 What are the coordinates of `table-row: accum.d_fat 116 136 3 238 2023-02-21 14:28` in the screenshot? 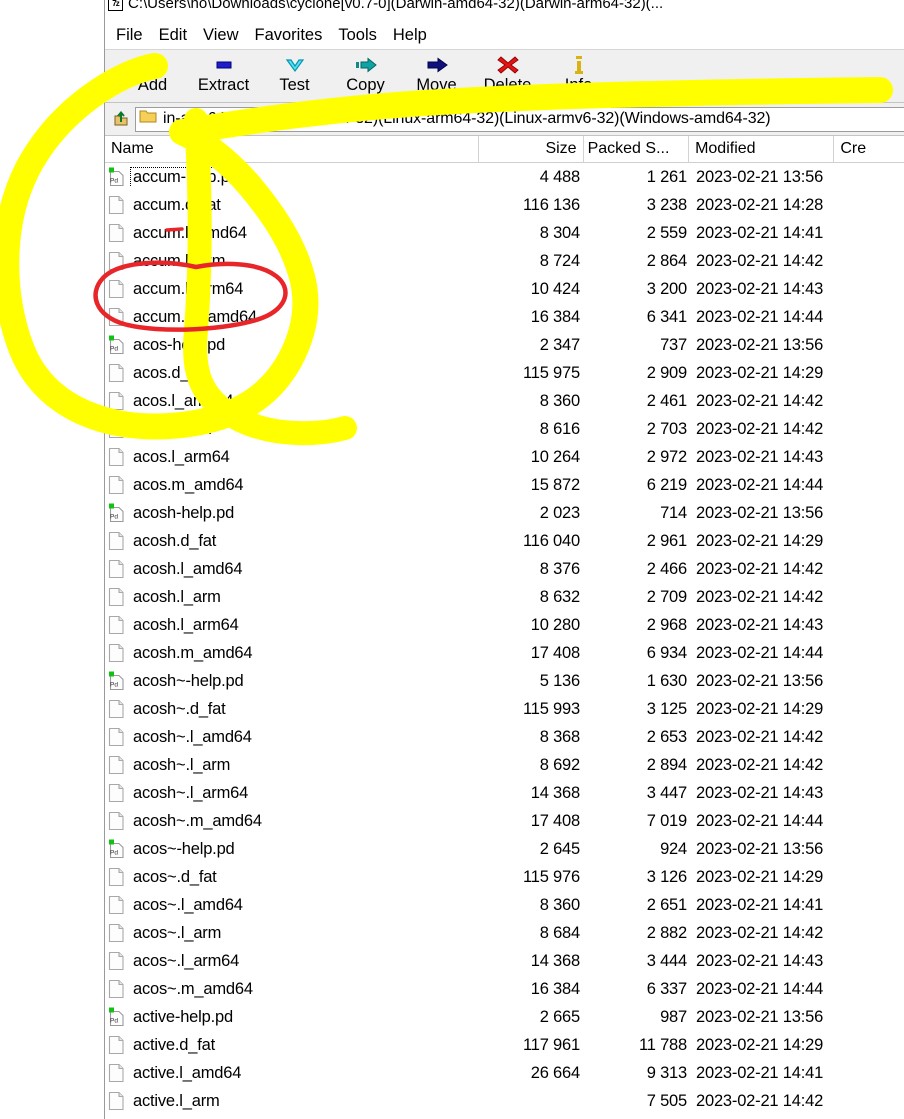 It's located at (504, 205).